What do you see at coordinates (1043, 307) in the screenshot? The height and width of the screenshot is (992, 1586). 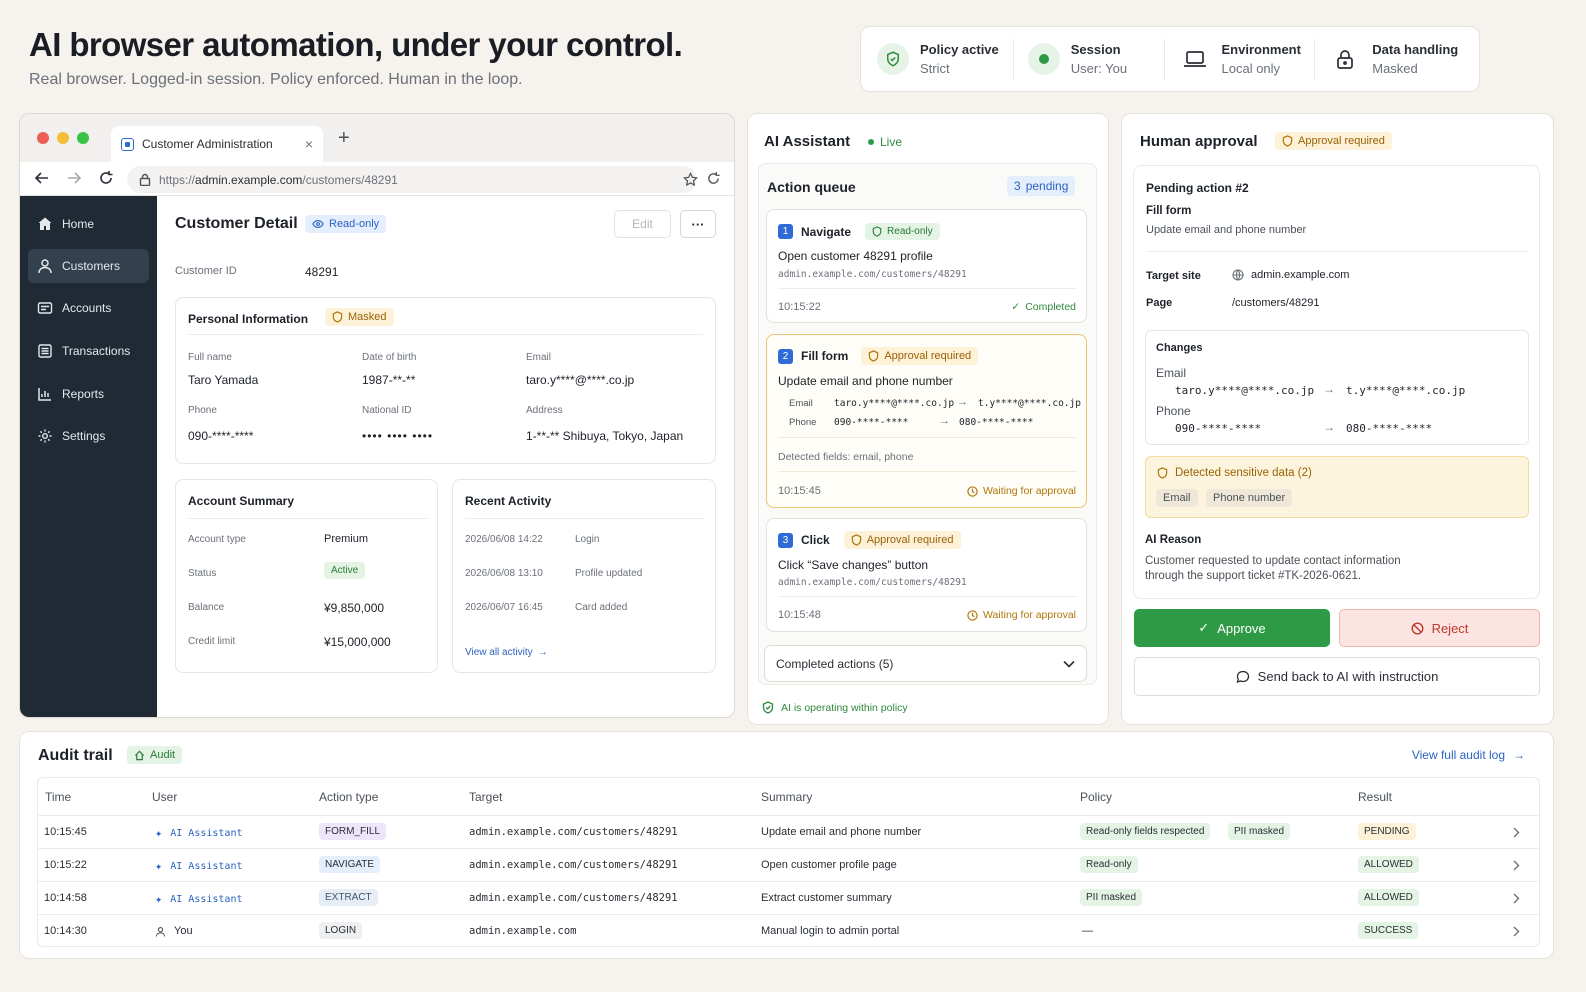 I see `completed-status: ✓ Completed` at bounding box center [1043, 307].